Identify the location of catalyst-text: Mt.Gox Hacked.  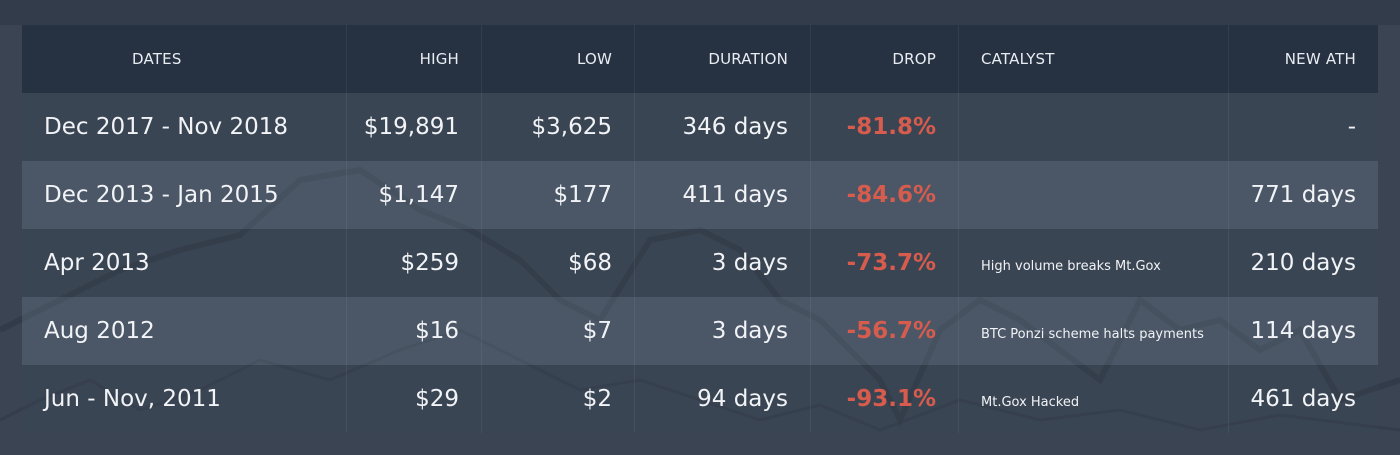
(1030, 402).